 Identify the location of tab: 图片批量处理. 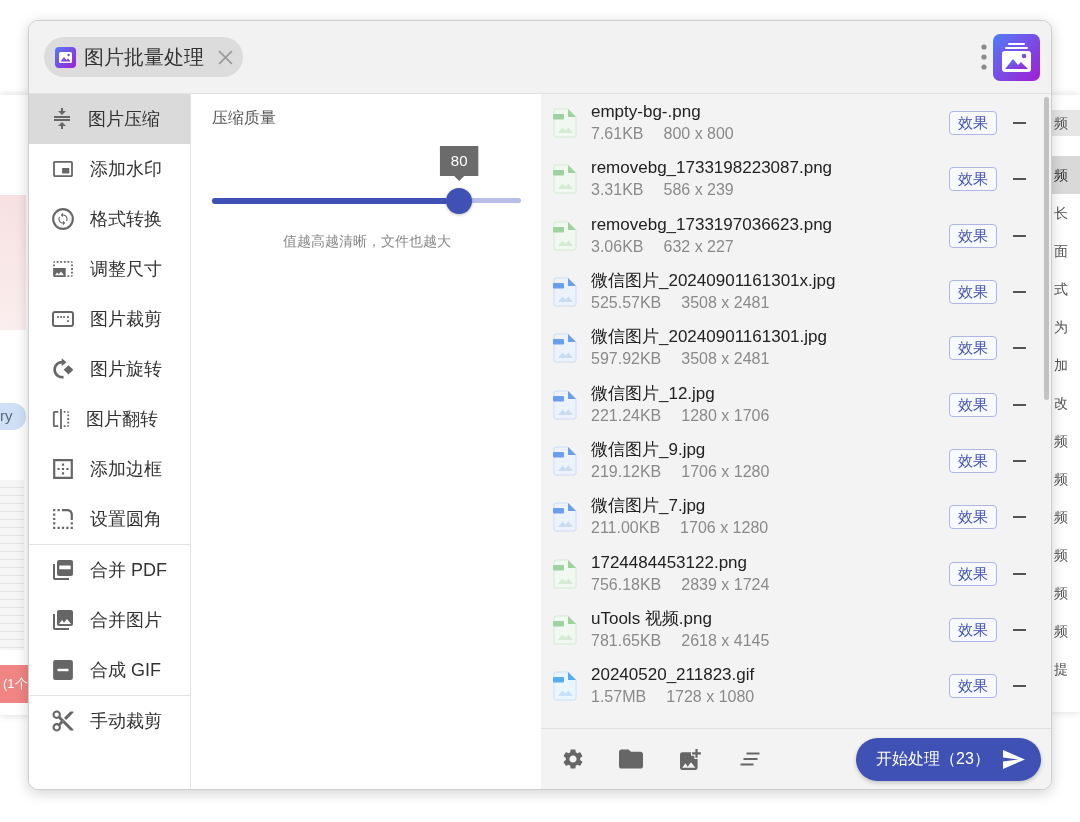
(143, 57).